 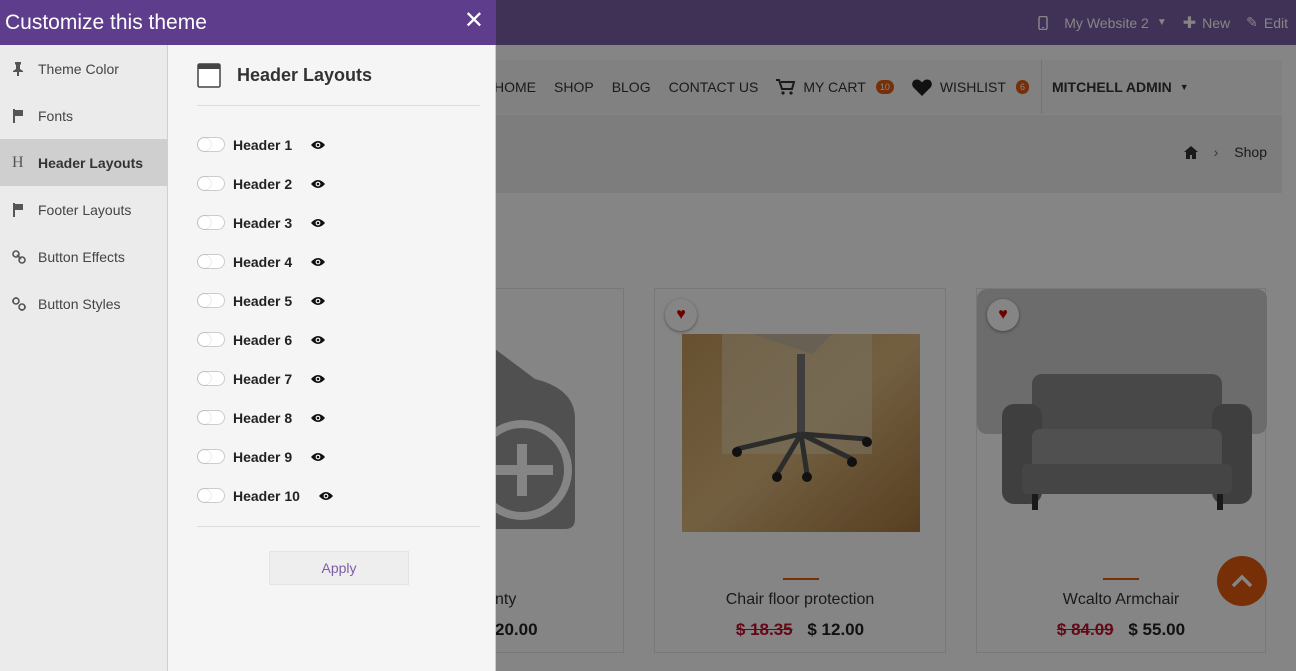 I want to click on header-option-label: Header 3, so click(x=263, y=222).